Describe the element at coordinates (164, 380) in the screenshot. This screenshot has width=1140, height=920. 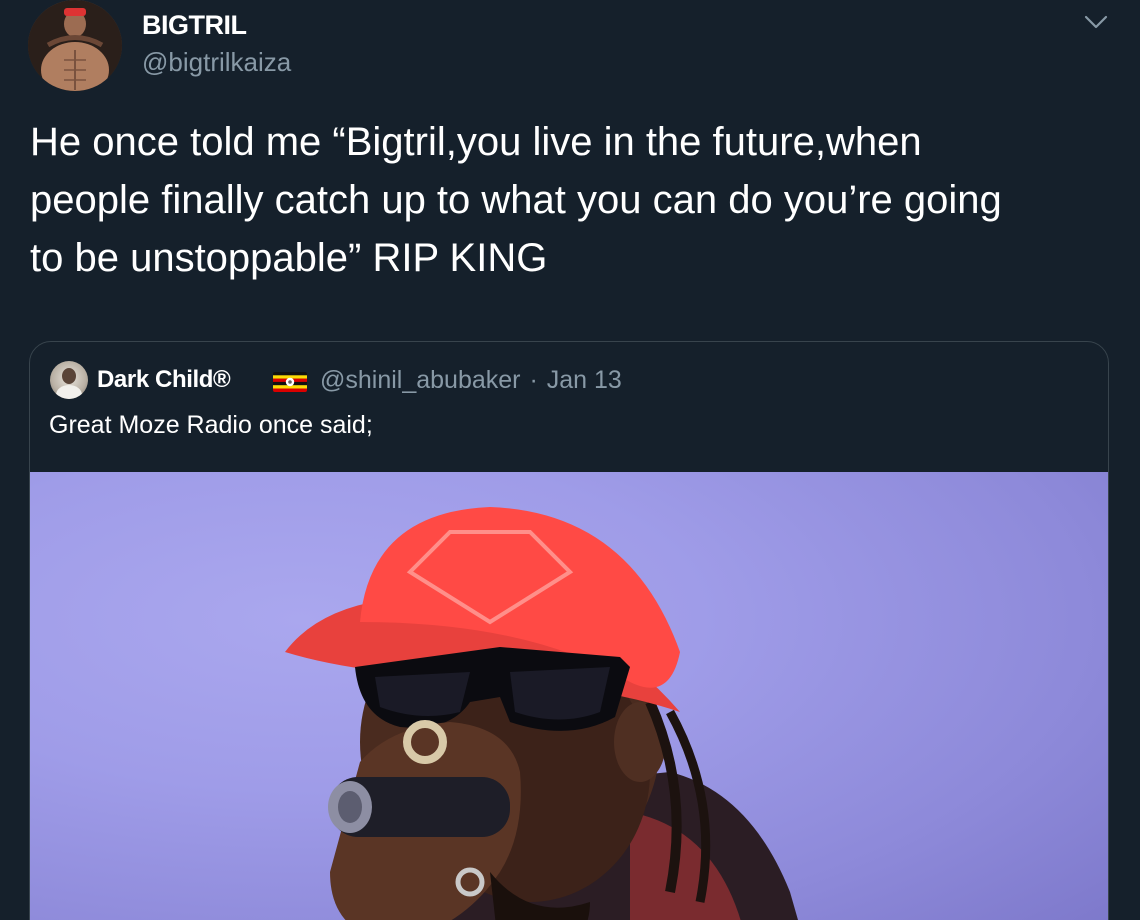
I see `quoted-author-display-name: Dark Child®` at that location.